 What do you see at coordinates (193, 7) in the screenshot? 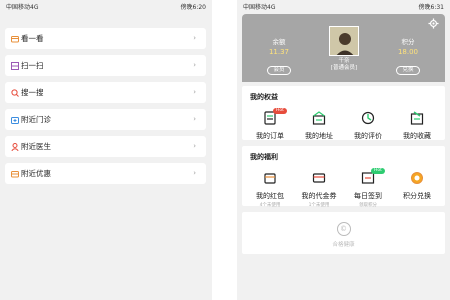
I see `time-label: 傍晚6:20` at bounding box center [193, 7].